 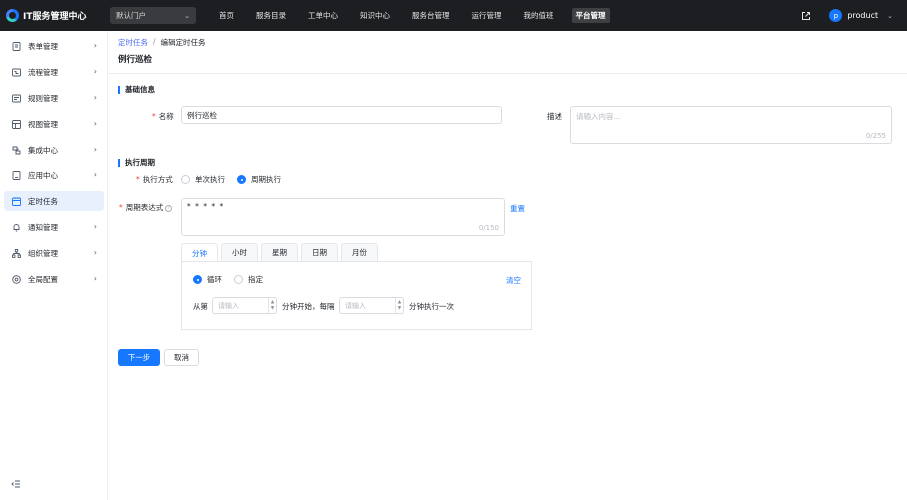 I want to click on minute-tab-panel: 循环 指定 清空 从第 请输入 ▲ ▼ 分钟开始，每隔 请输入 ▲ ▼ 分钟执行一次, so click(x=356, y=295).